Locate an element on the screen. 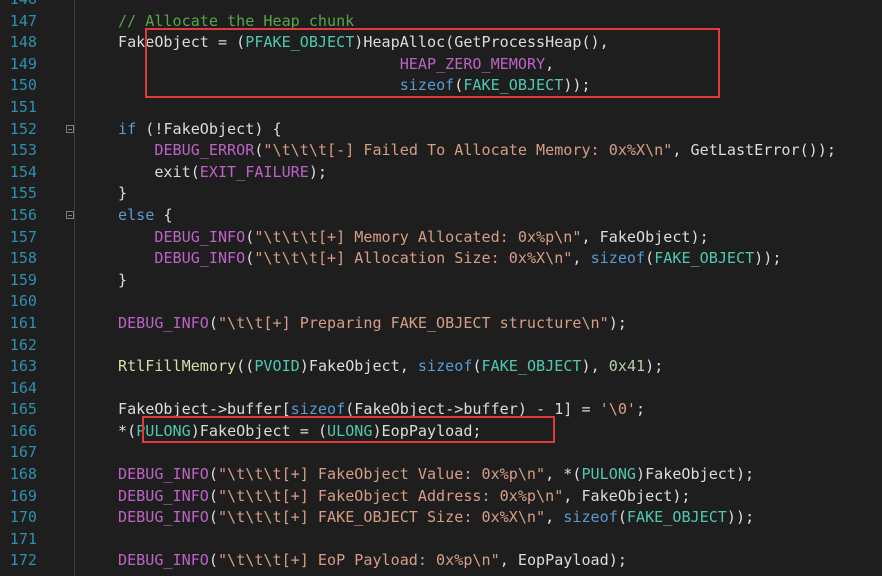 The image size is (882, 576). line-number: 147 is located at coordinates (23, 20).